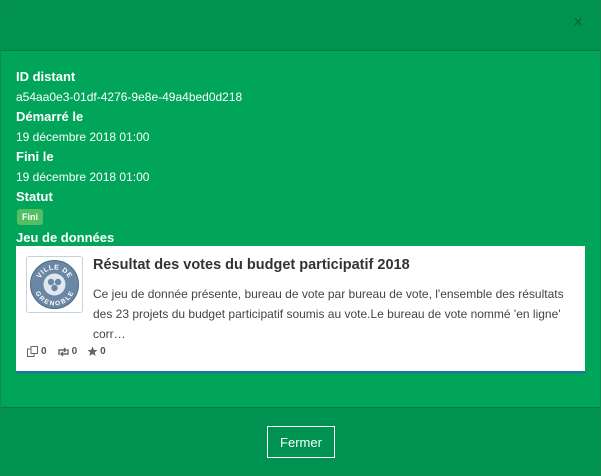 The width and height of the screenshot is (601, 476). I want to click on finished-value: 19 décembre 2018 01:00, so click(83, 177).